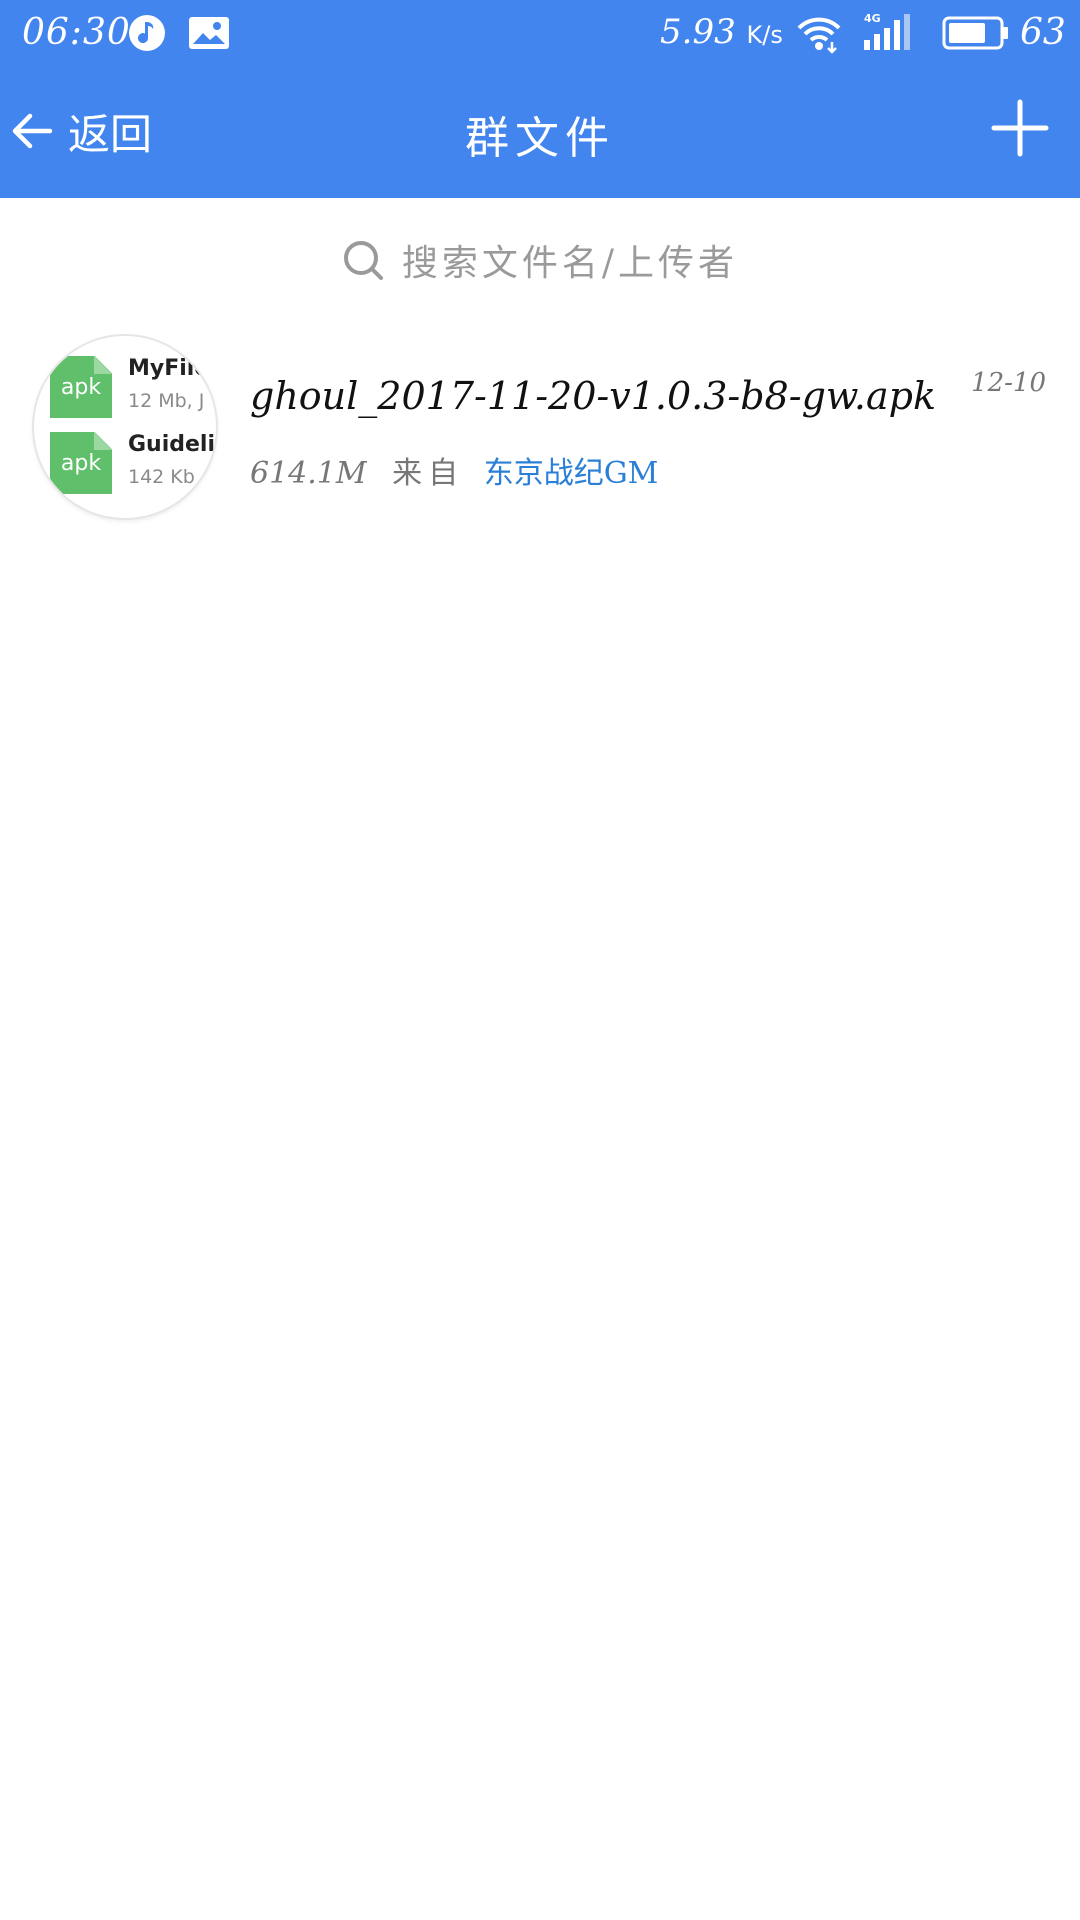  What do you see at coordinates (540, 33) in the screenshot?
I see `status-bar: 06:30 5.93 K/s 4G 63` at bounding box center [540, 33].